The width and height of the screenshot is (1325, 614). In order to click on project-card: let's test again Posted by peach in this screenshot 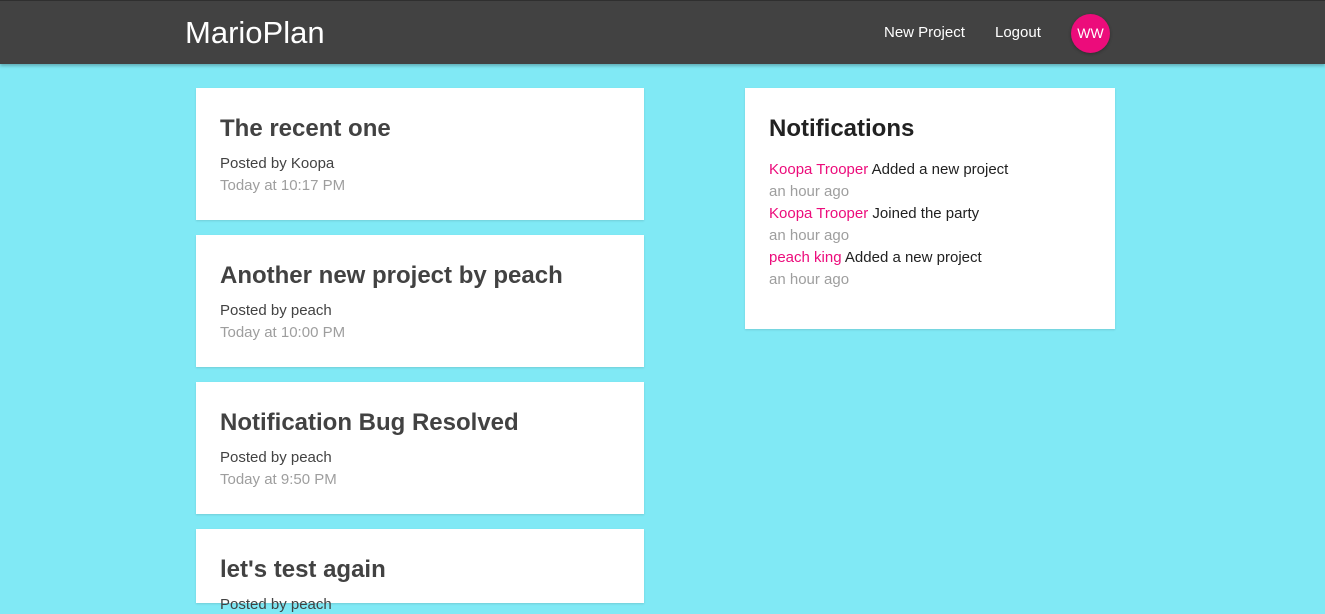, I will do `click(420, 571)`.